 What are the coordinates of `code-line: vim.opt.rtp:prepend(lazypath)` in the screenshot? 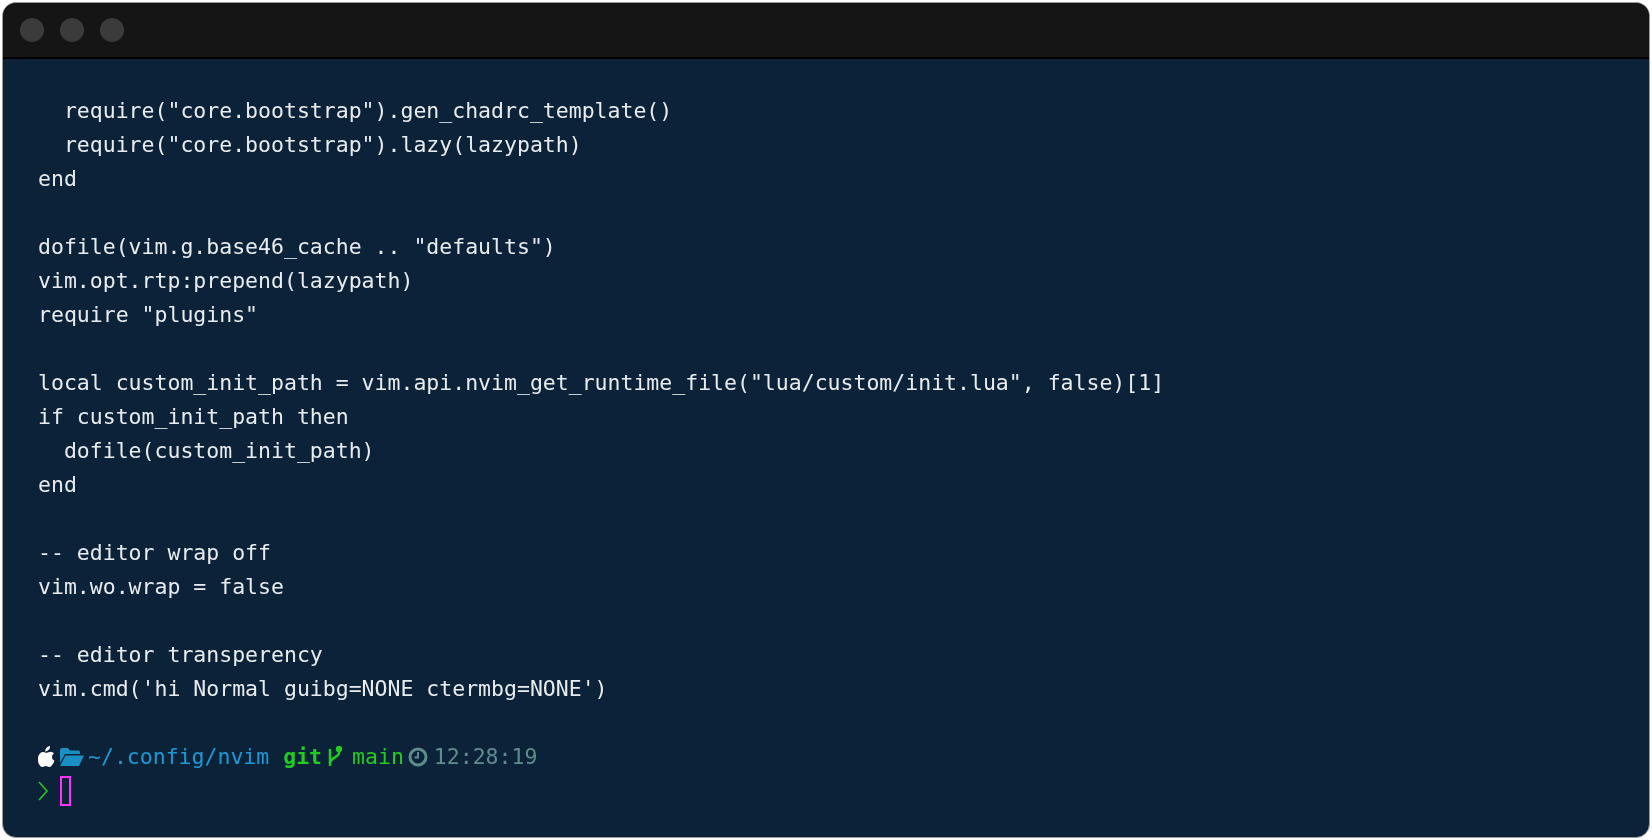 It's located at (226, 281).